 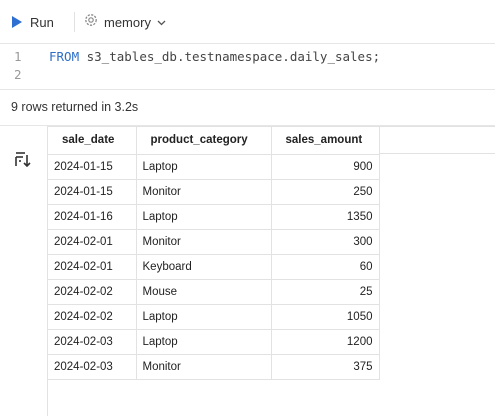 What do you see at coordinates (325, 242) in the screenshot?
I see `cell-sales-amount: 300` at bounding box center [325, 242].